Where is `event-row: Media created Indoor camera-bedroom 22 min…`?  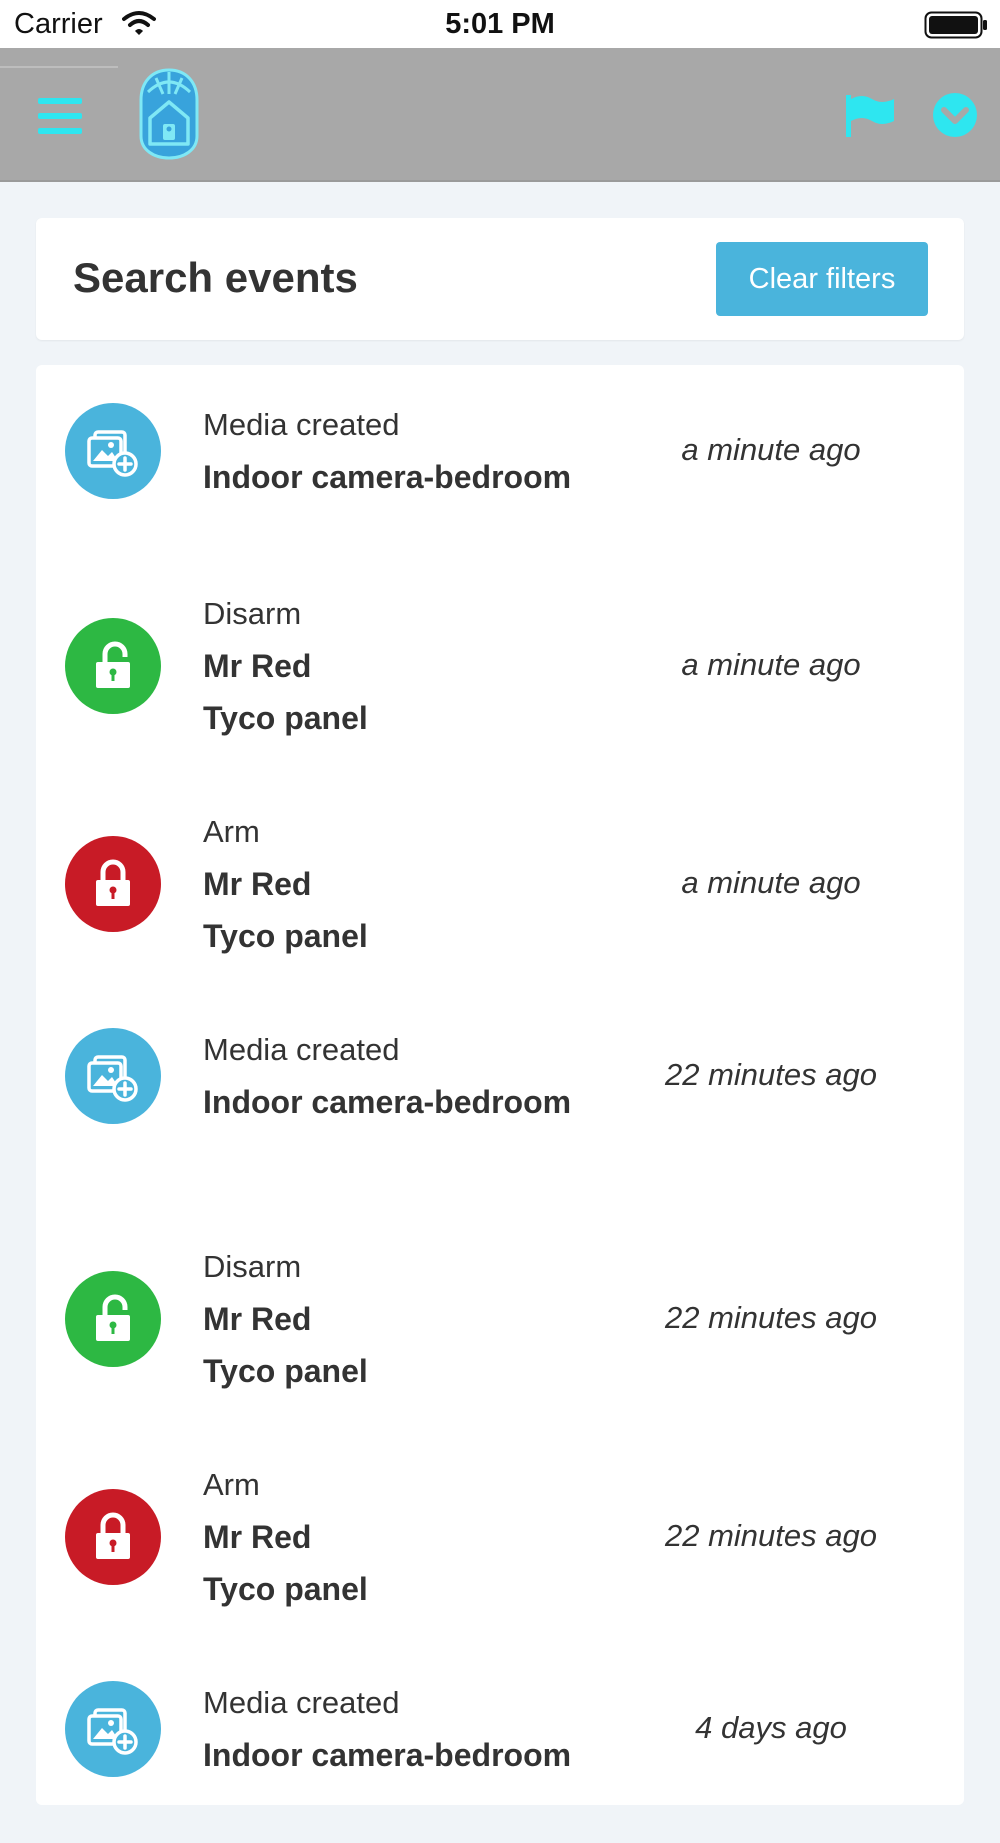 event-row: Media created Indoor camera-bedroom 22 min… is located at coordinates (500, 1090).